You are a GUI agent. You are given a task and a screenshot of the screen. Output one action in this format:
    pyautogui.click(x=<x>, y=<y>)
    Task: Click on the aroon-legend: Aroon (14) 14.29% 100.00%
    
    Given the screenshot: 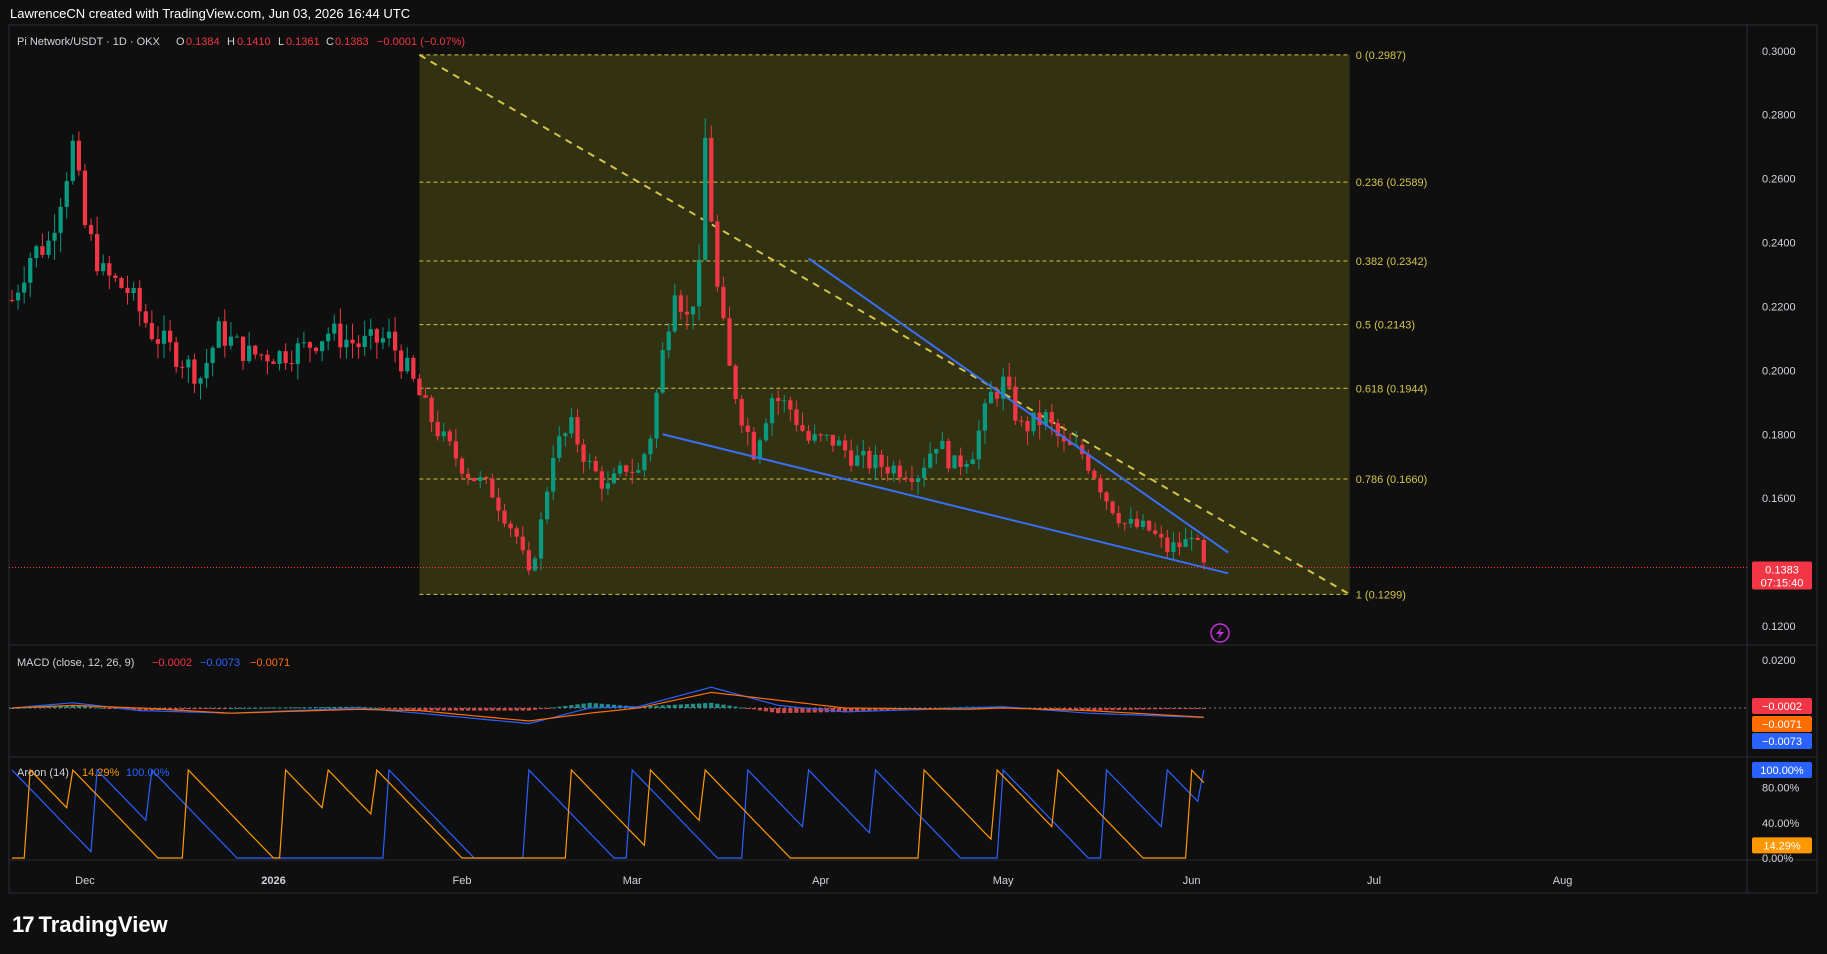 What is the action you would take?
    pyautogui.click(x=93, y=773)
    